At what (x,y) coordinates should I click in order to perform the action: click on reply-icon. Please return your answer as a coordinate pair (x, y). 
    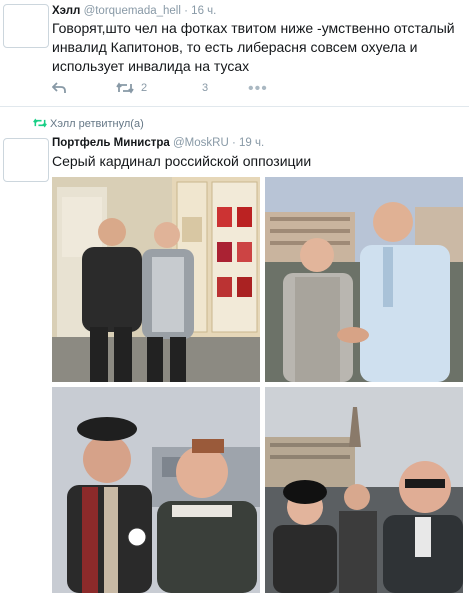
    Looking at the image, I should click on (58, 89).